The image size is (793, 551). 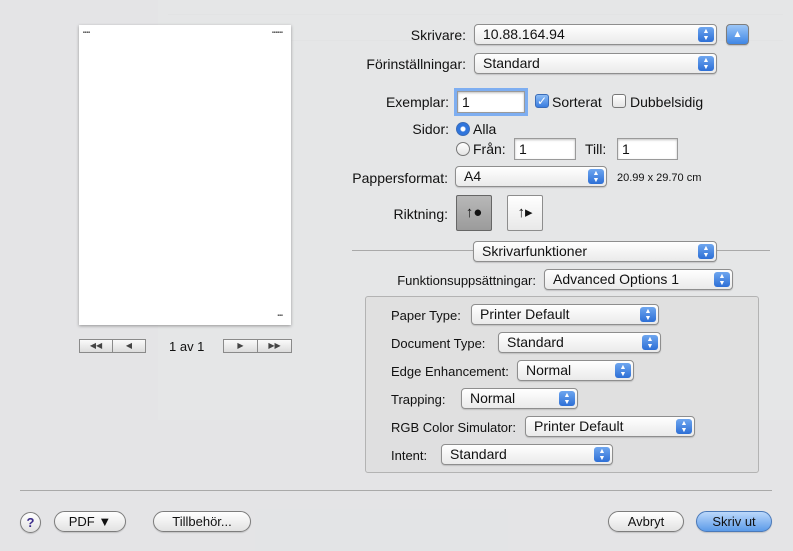 I want to click on copies-input: 1, so click(x=491, y=102).